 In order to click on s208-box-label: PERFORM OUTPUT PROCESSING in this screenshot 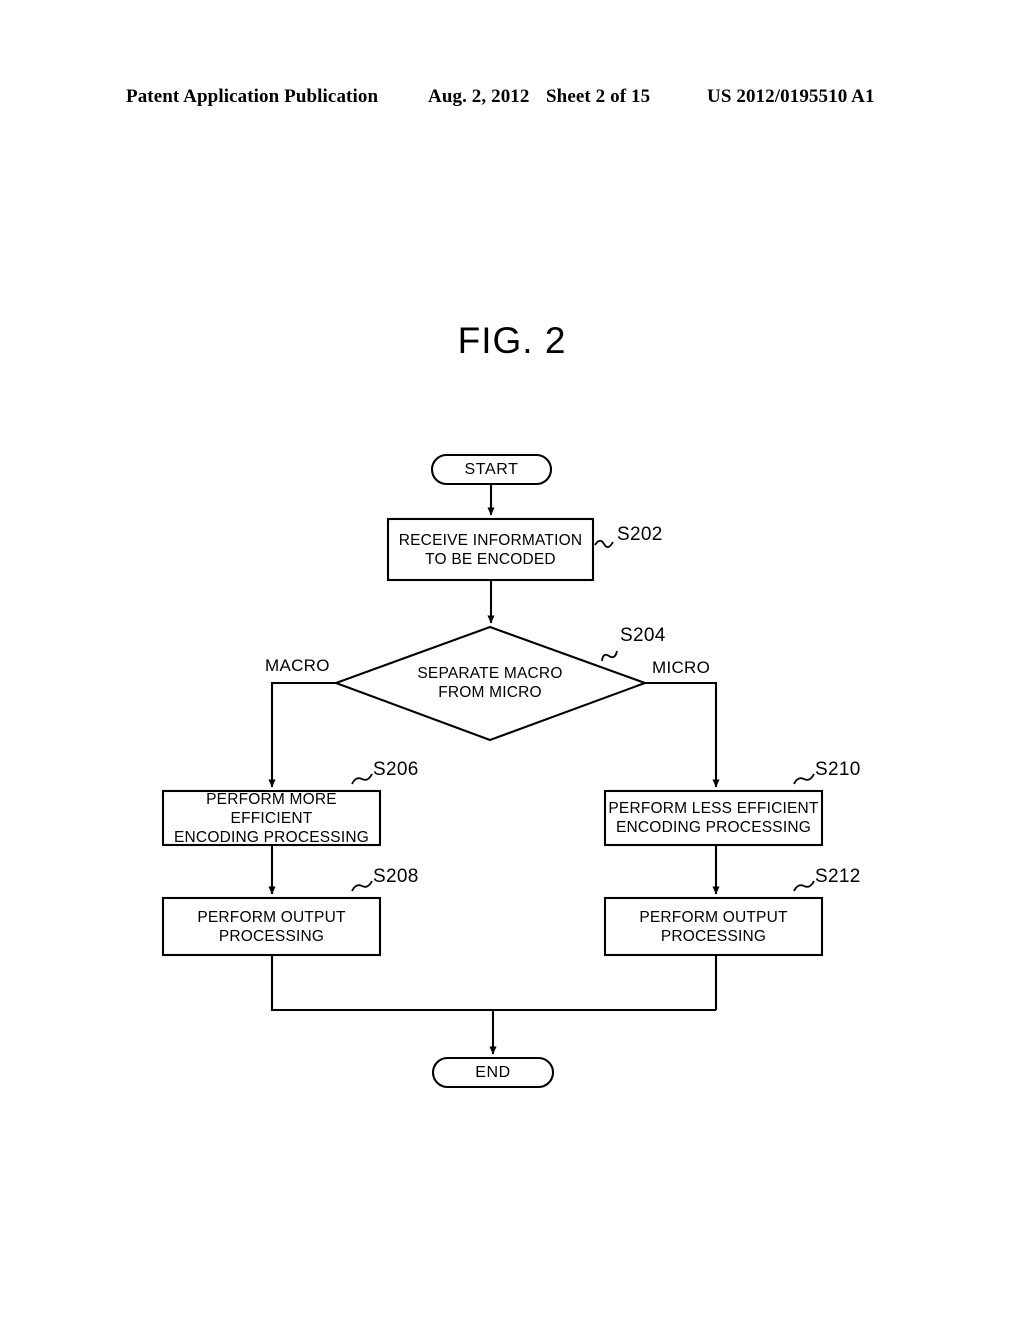, I will do `click(271, 926)`.